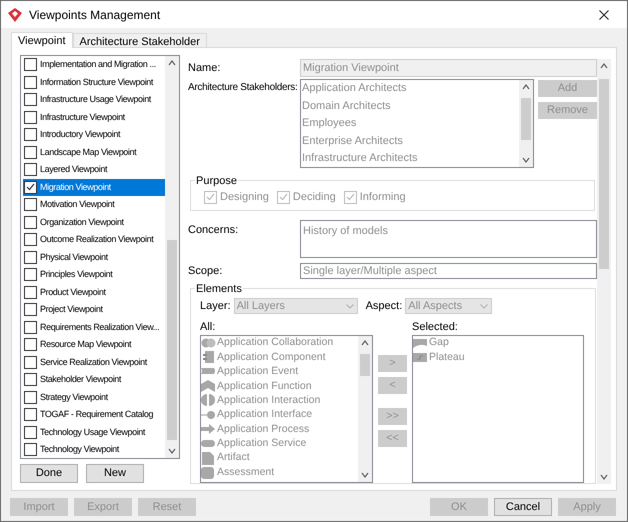 Image resolution: width=628 pixels, height=522 pixels. I want to click on tab: Viewpoint, so click(41, 40).